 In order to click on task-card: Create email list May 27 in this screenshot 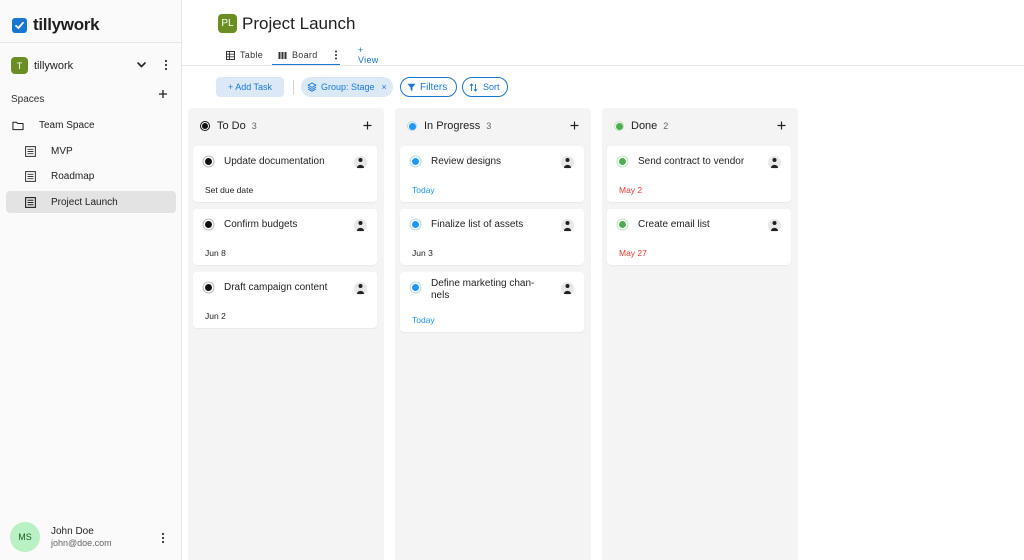, I will do `click(699, 237)`.